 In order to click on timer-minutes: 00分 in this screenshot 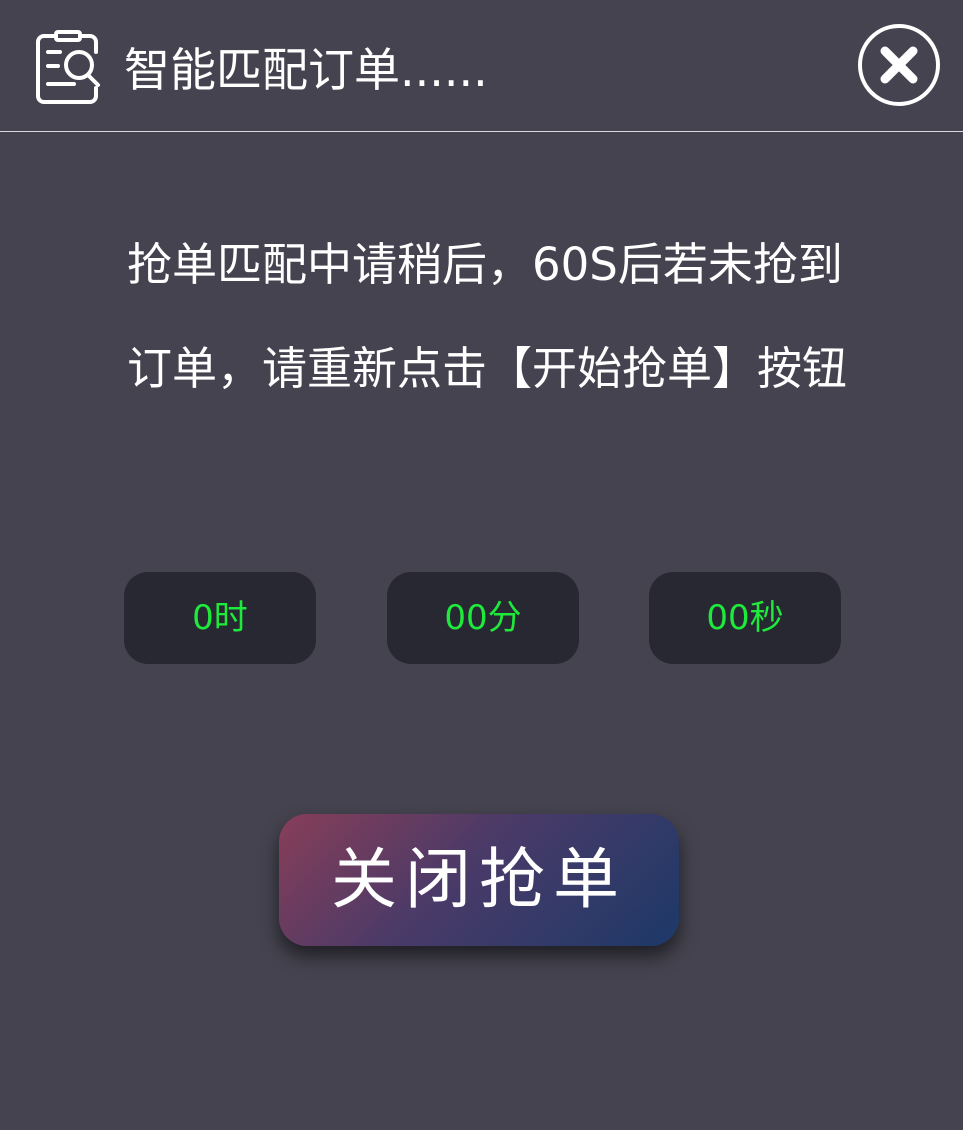, I will do `click(483, 618)`.